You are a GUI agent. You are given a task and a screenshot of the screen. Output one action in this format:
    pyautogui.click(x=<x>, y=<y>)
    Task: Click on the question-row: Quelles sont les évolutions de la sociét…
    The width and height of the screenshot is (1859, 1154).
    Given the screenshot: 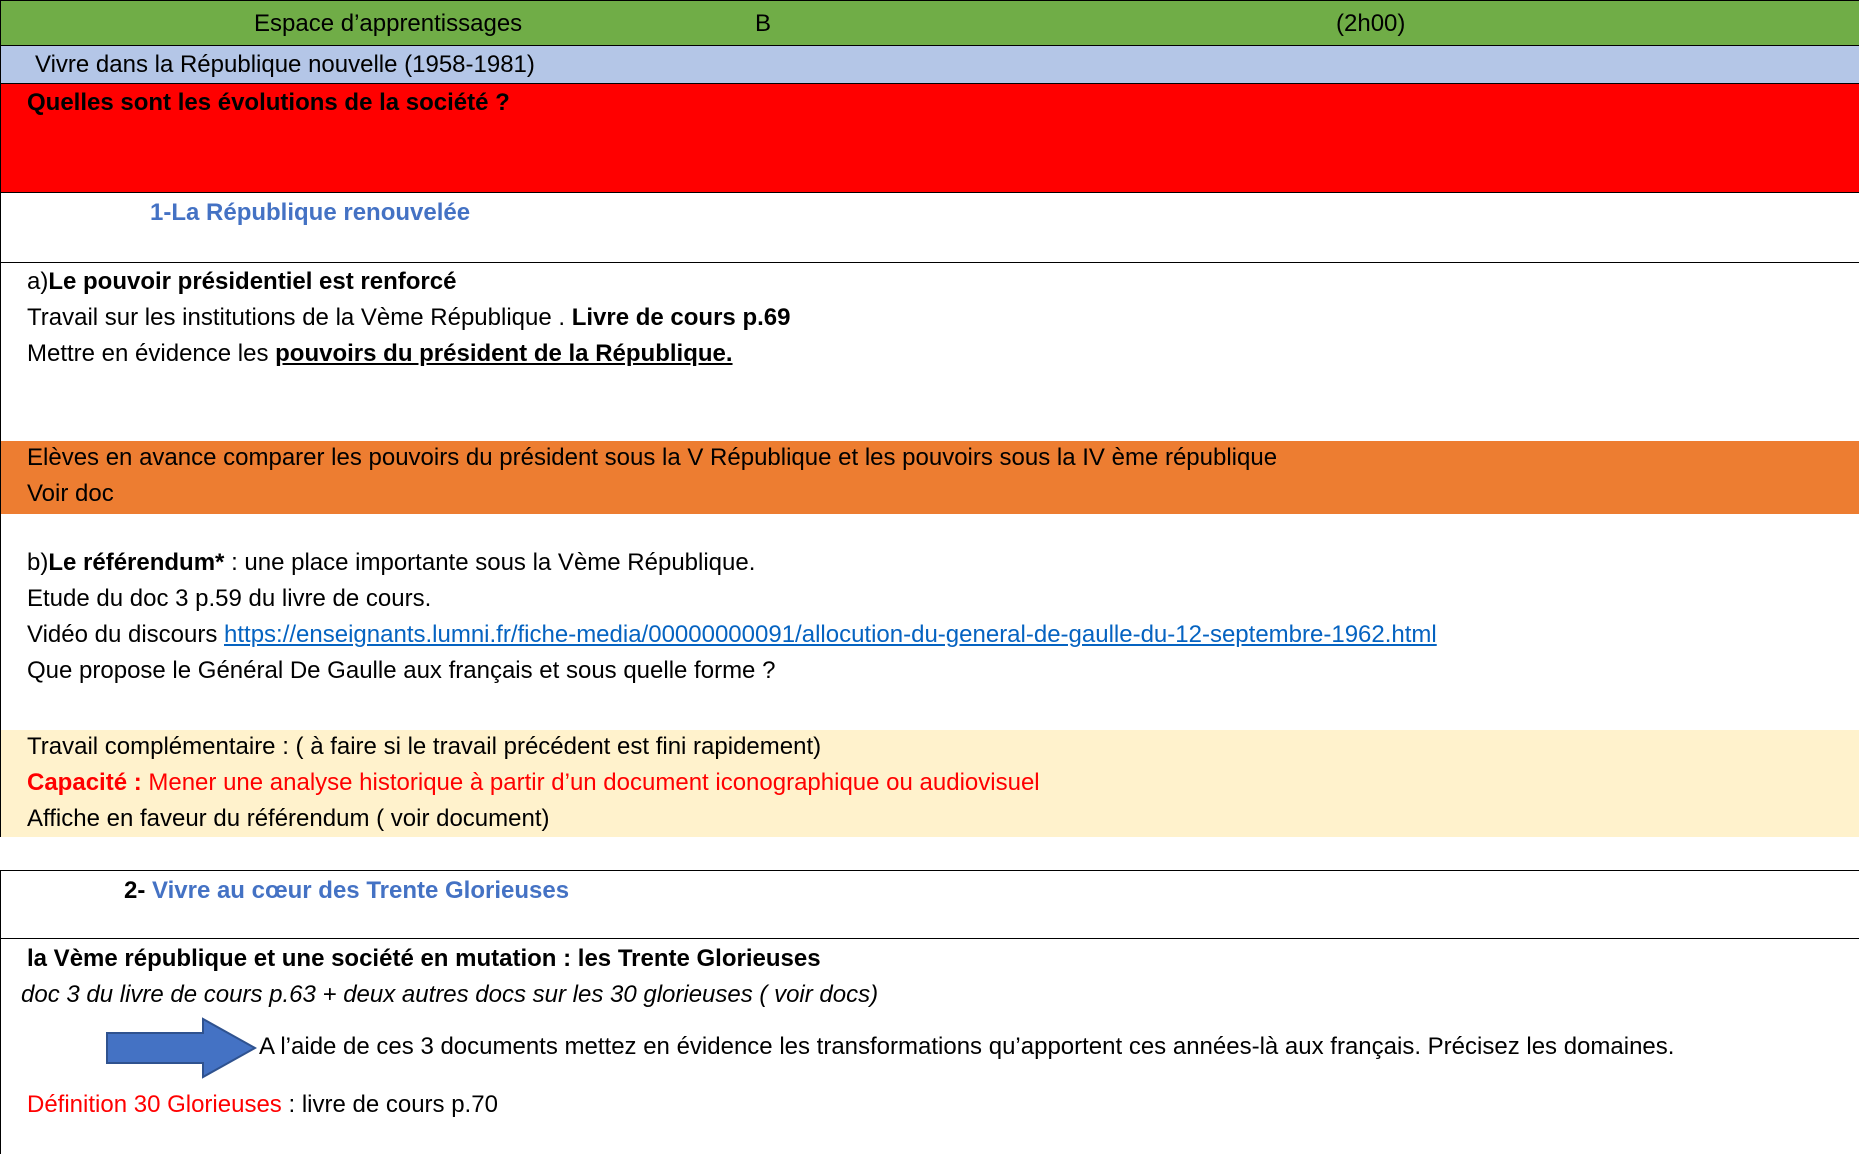 What is the action you would take?
    pyautogui.click(x=929, y=138)
    